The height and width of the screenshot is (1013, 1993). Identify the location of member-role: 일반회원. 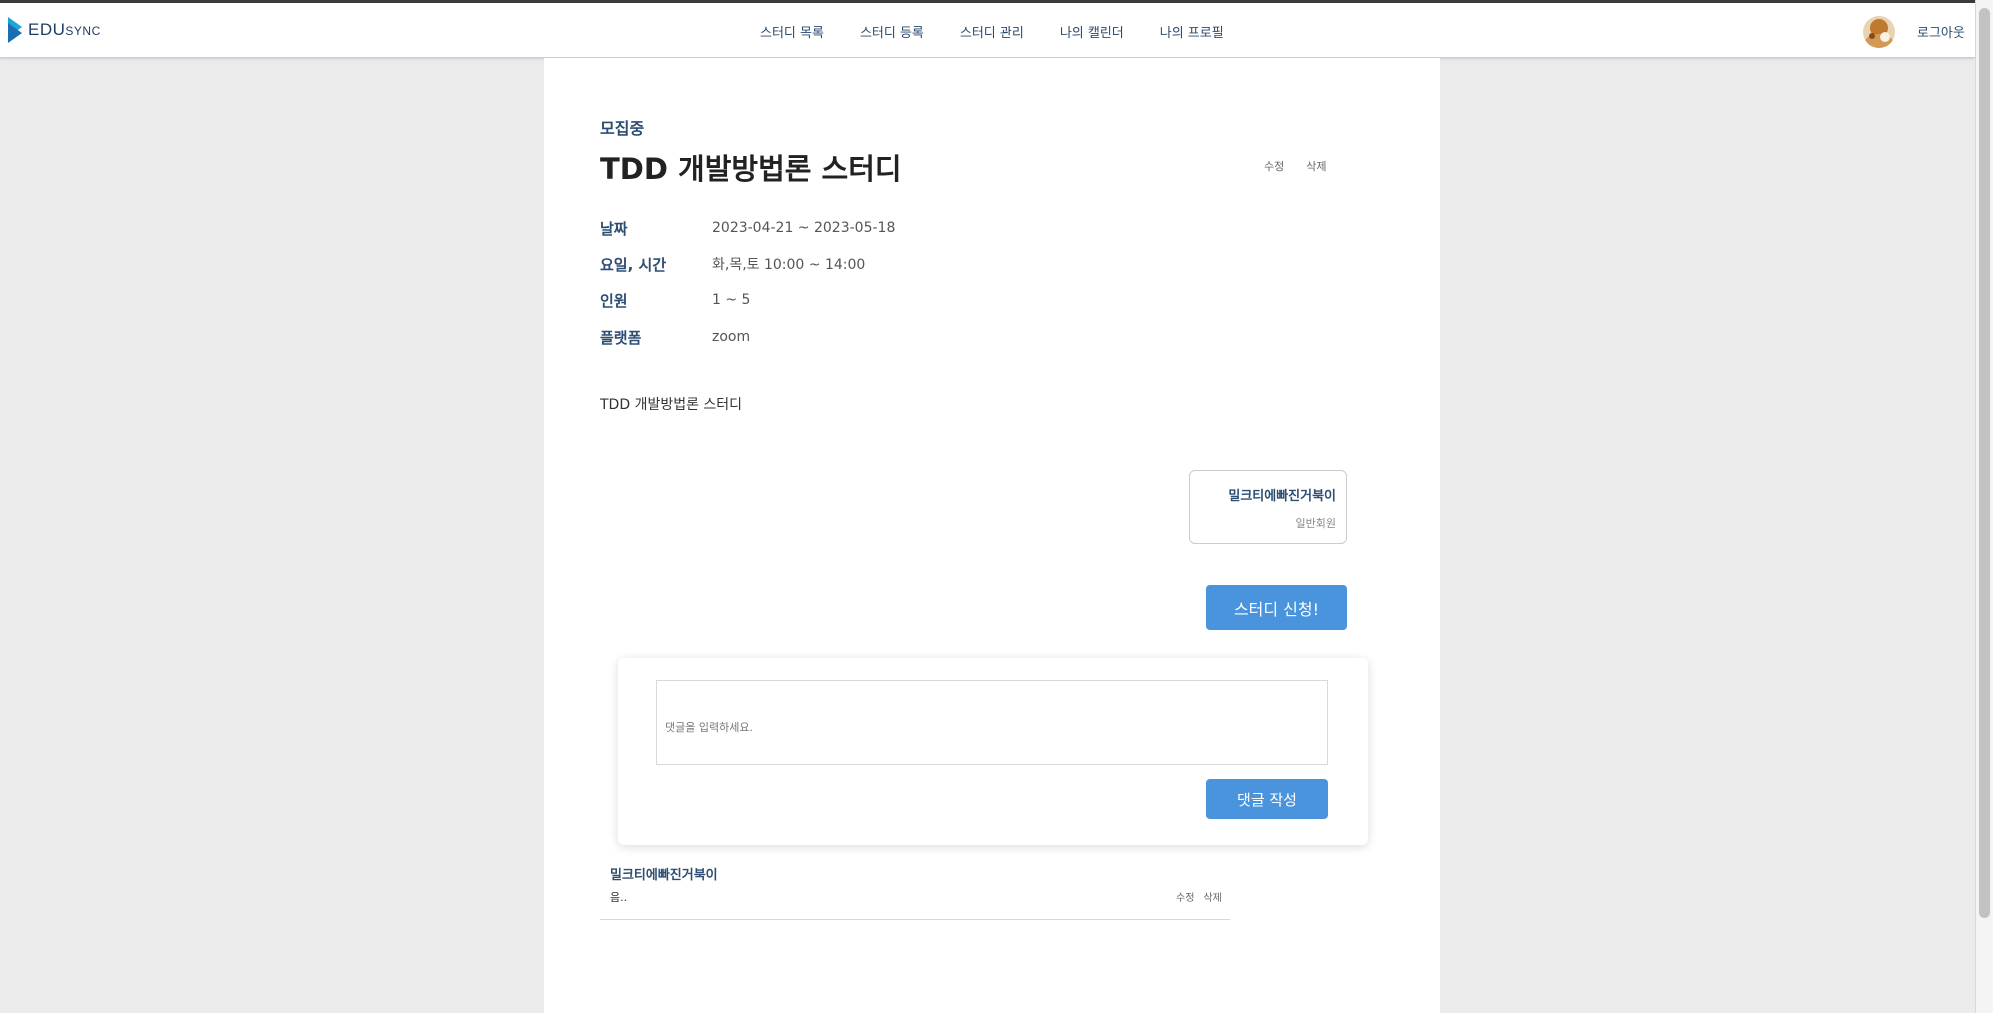
(1315, 523).